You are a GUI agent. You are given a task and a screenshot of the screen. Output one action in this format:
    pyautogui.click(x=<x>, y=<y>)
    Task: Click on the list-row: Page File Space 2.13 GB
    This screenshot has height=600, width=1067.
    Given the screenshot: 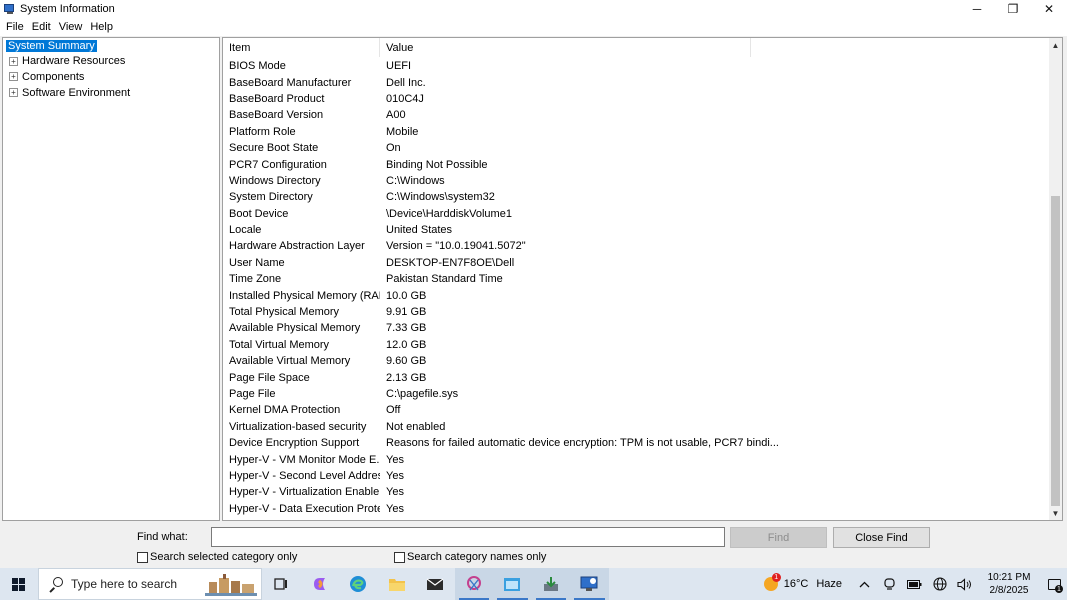 What is the action you would take?
    pyautogui.click(x=636, y=377)
    